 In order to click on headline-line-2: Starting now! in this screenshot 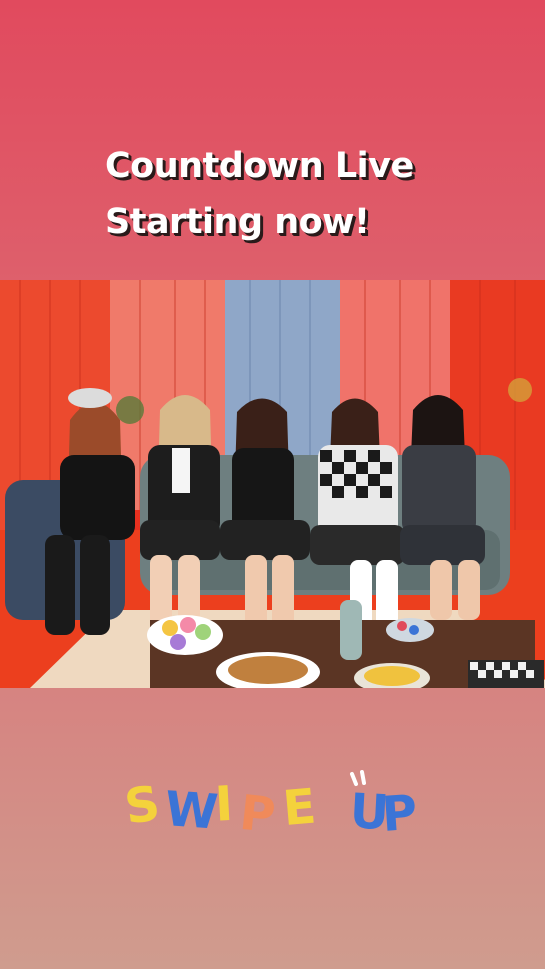, I will do `click(237, 222)`.